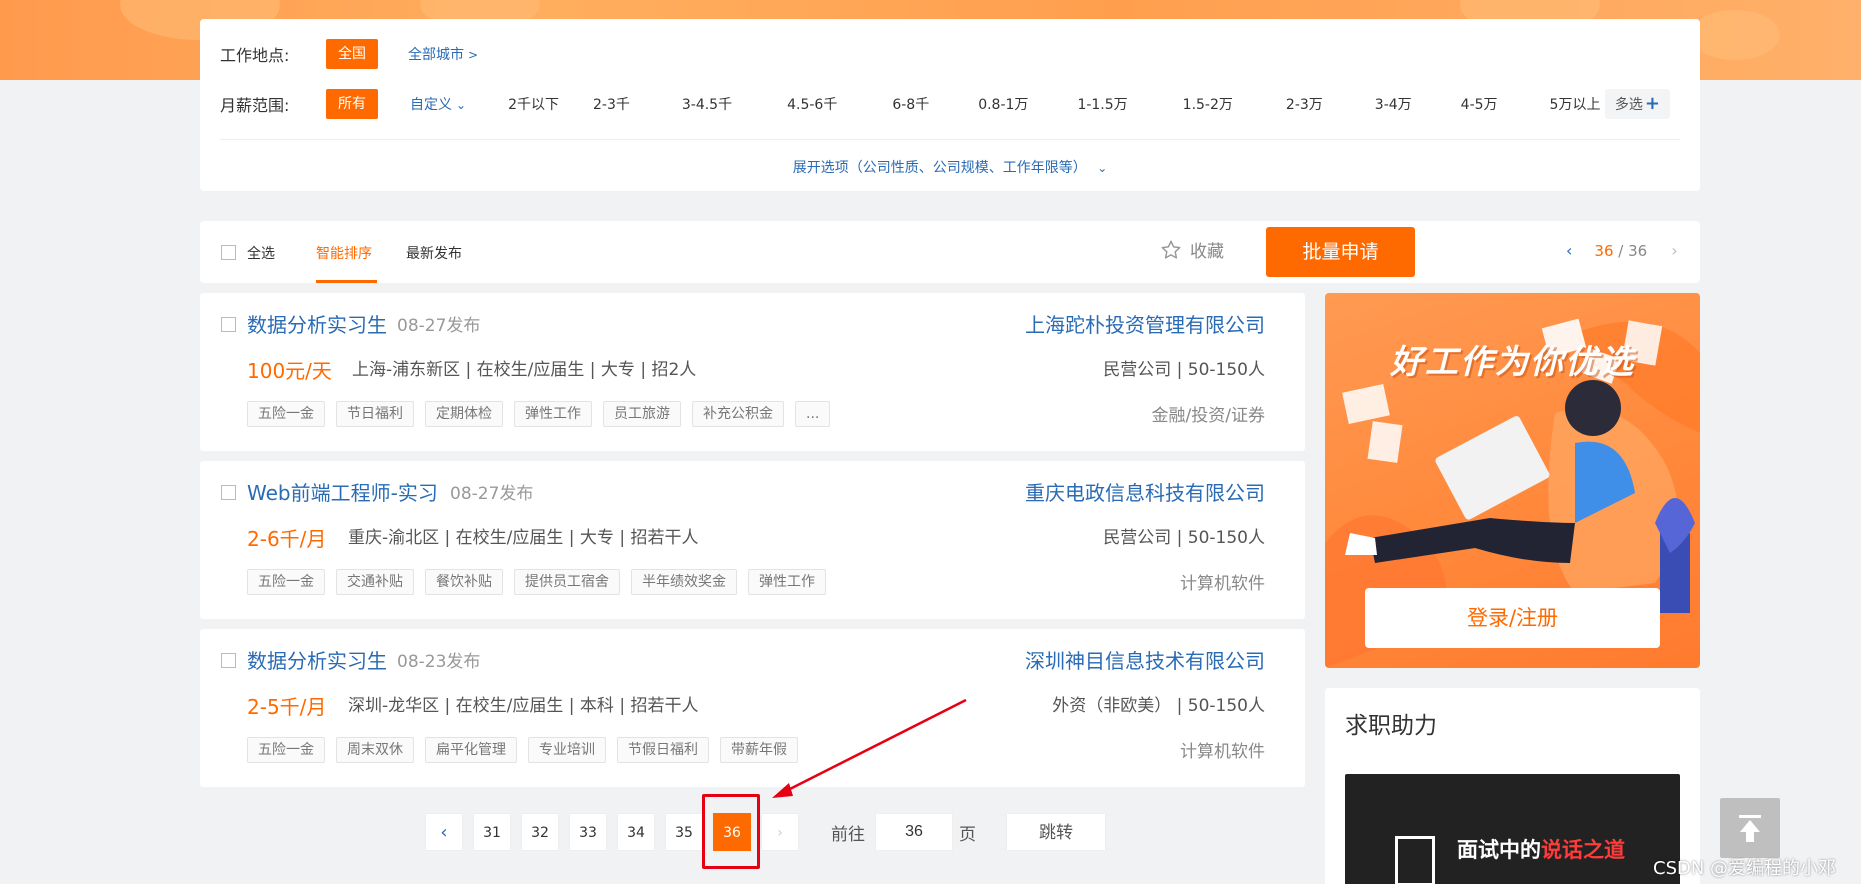  Describe the element at coordinates (375, 414) in the screenshot. I see `job-tag: 节日福利` at that location.